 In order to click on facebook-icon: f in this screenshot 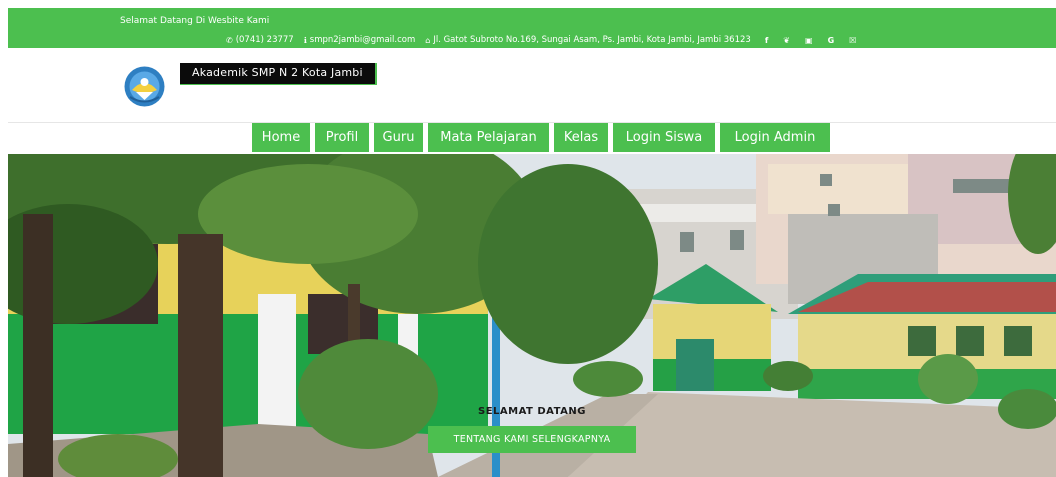, I will do `click(766, 40)`.